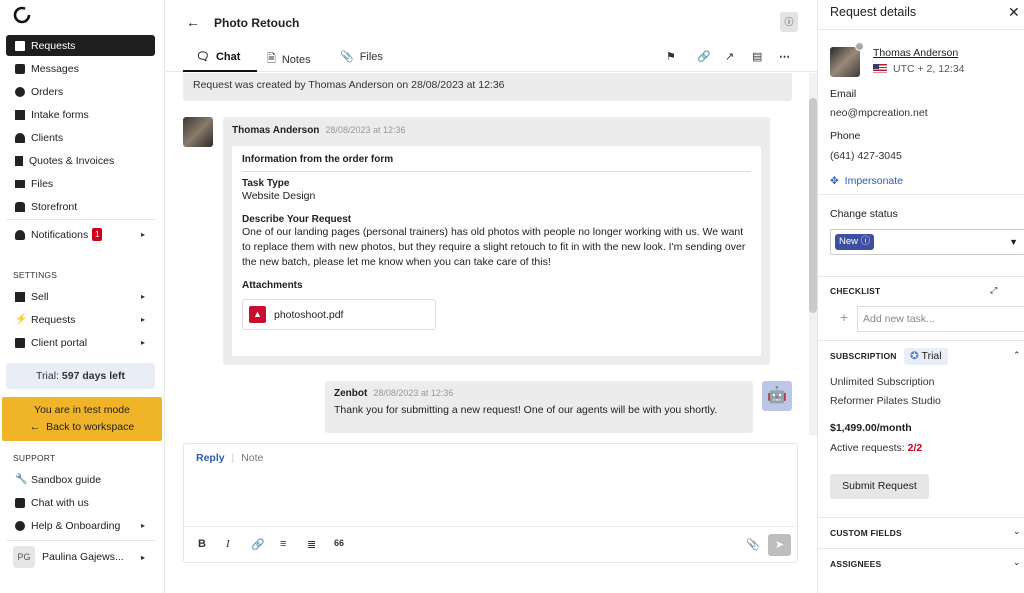 This screenshot has height=593, width=1024. Describe the element at coordinates (35, 275) in the screenshot. I see `settings-section-title: SETTINGS` at that location.